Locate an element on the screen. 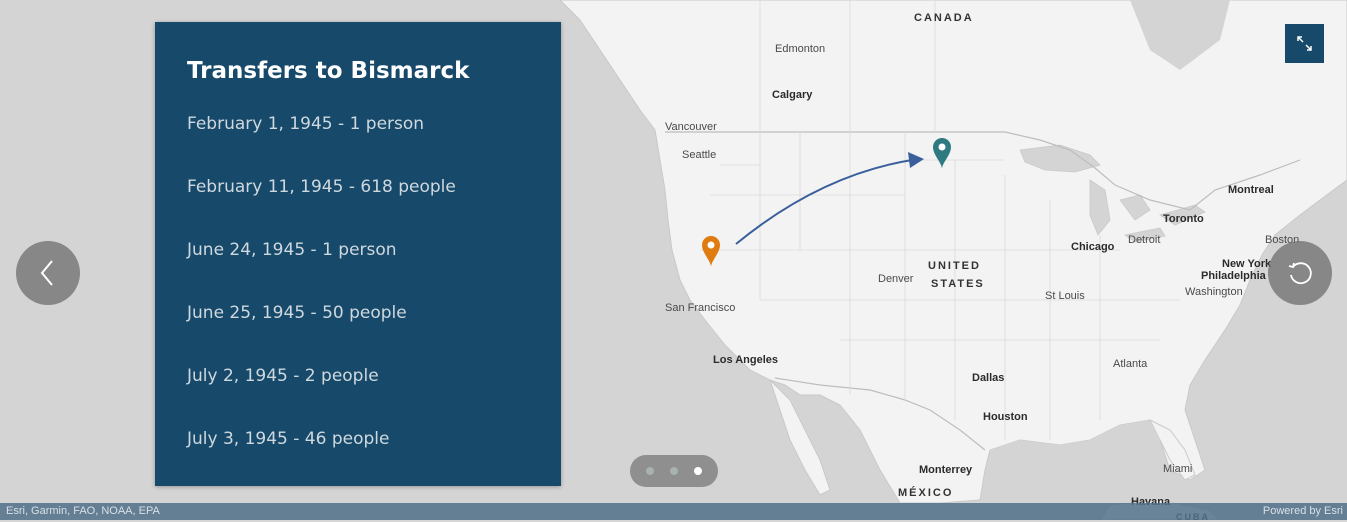 This screenshot has height=522, width=1347. attribution-sources: Esri, Garmin, FAO, NOAA, EPA is located at coordinates (83, 511).